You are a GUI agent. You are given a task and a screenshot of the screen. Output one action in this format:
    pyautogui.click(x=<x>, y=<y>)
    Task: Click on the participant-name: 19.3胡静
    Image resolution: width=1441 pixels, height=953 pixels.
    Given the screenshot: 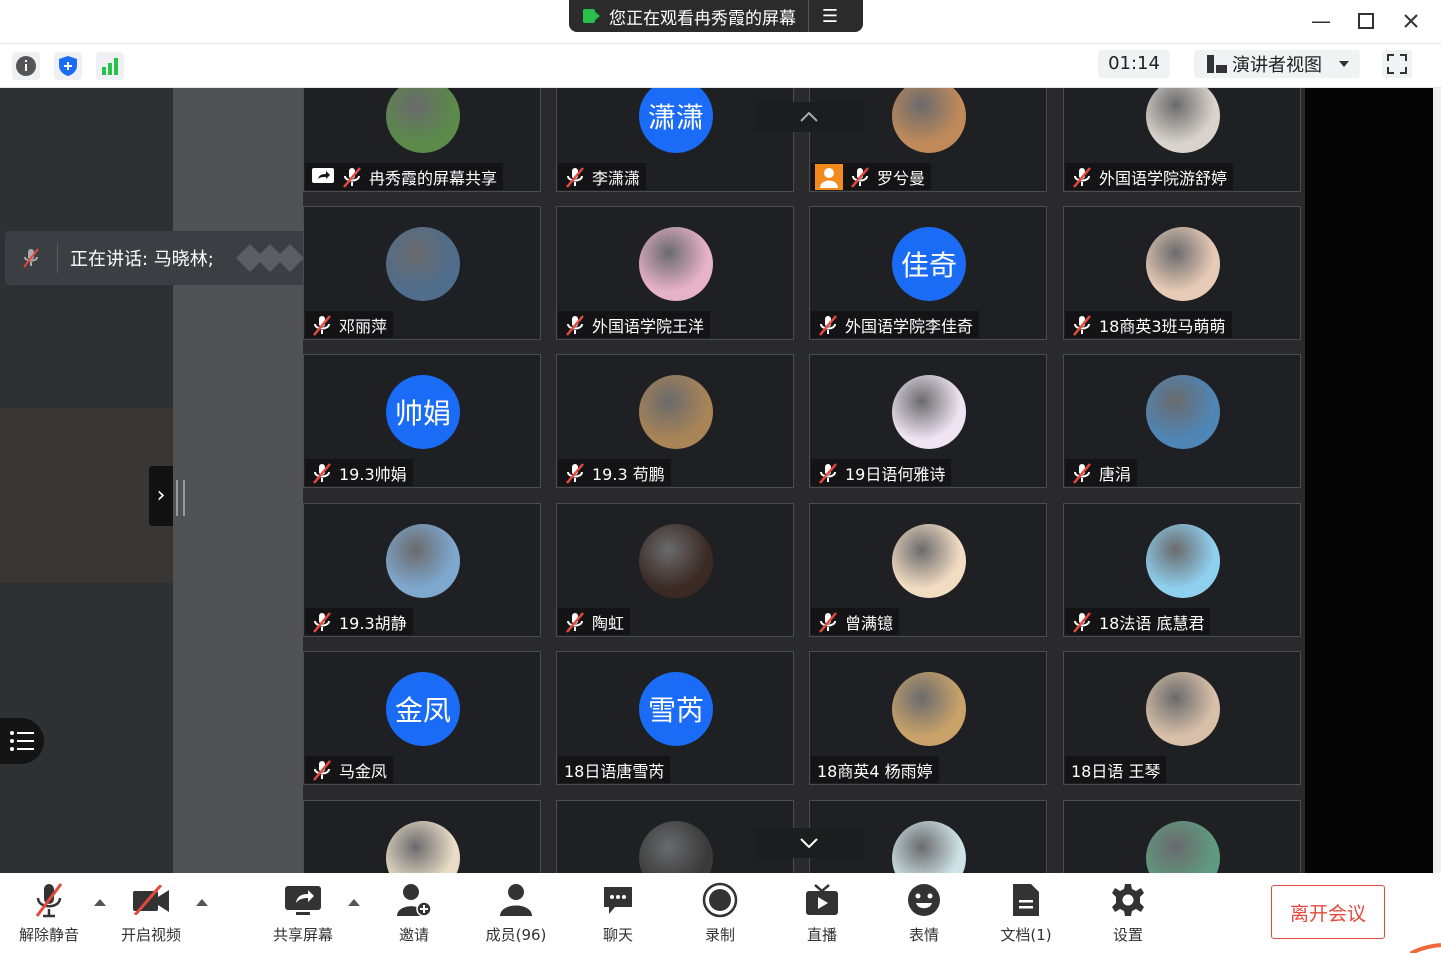 What is the action you would take?
    pyautogui.click(x=373, y=623)
    